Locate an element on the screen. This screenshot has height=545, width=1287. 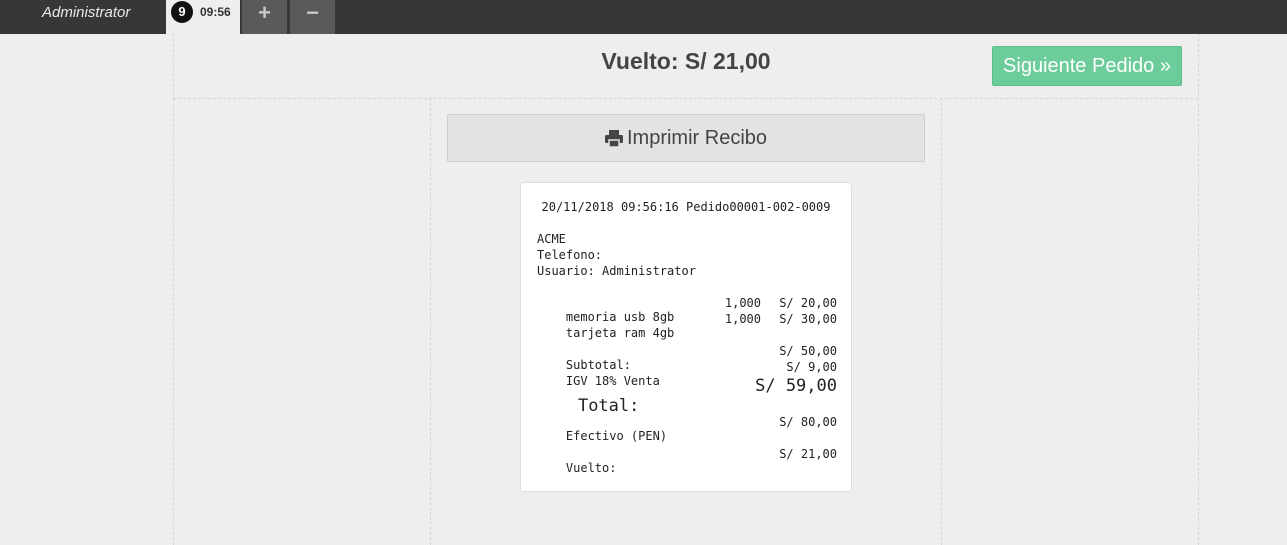
change-label: Vuelto: is located at coordinates (591, 468).